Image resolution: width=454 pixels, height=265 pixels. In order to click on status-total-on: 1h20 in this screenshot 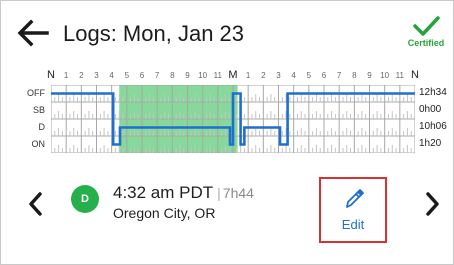, I will do `click(430, 143)`.